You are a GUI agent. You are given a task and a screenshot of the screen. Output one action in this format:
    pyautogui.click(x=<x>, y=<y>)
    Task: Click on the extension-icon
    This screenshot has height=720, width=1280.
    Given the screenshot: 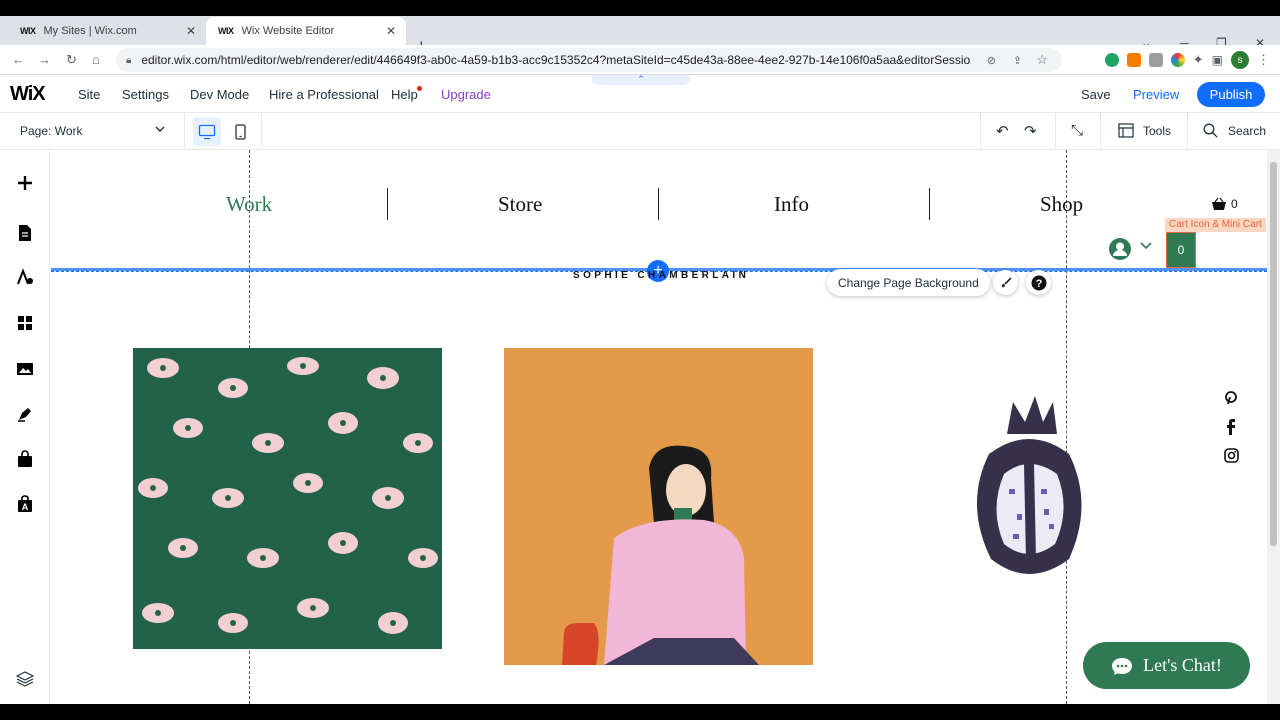 What is the action you would take?
    pyautogui.click(x=1155, y=60)
    